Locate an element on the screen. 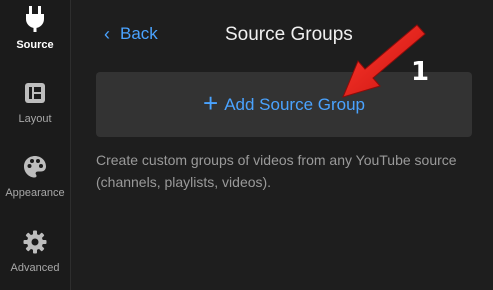 The image size is (493, 290). sidebar-item-appearance: Appearance is located at coordinates (35, 176).